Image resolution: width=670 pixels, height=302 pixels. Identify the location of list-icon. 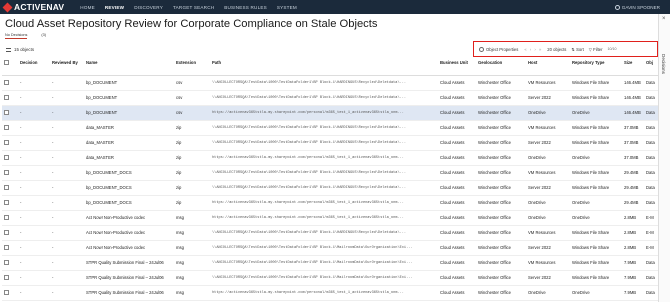
(8, 49).